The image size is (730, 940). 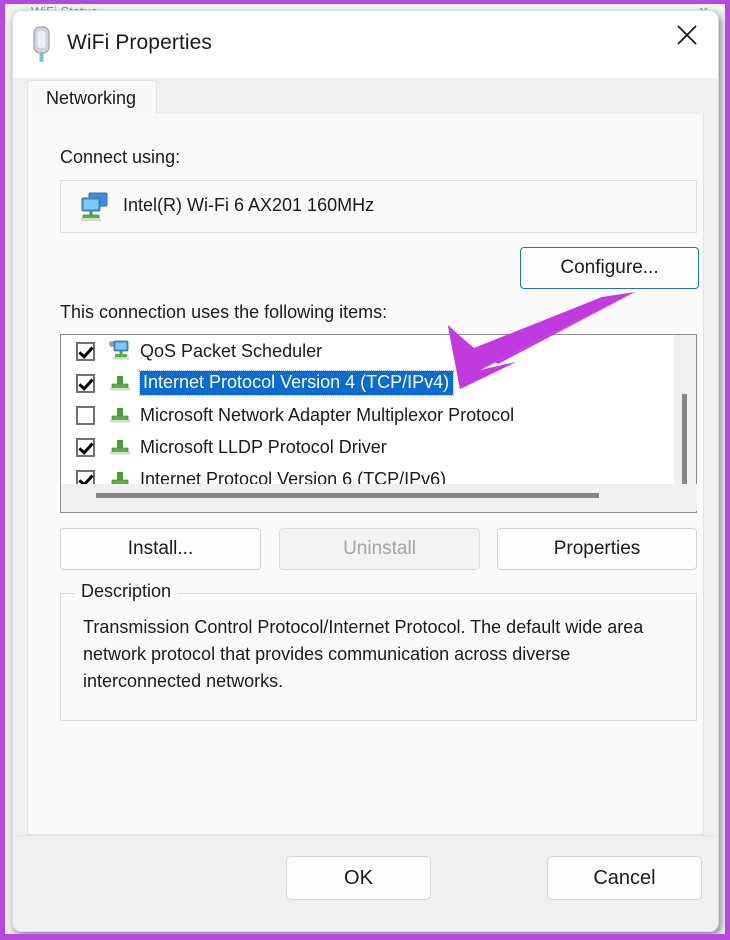 I want to click on list-item: Internet Protocol Version 4 (TCP/IPv4), so click(x=368, y=383).